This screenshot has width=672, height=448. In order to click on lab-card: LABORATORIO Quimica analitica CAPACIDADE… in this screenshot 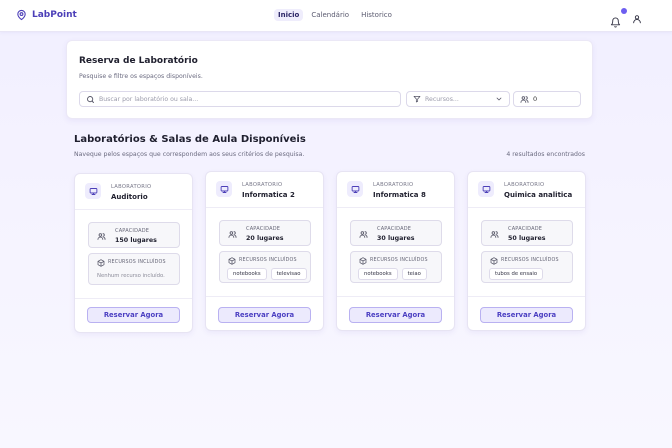, I will do `click(526, 251)`.